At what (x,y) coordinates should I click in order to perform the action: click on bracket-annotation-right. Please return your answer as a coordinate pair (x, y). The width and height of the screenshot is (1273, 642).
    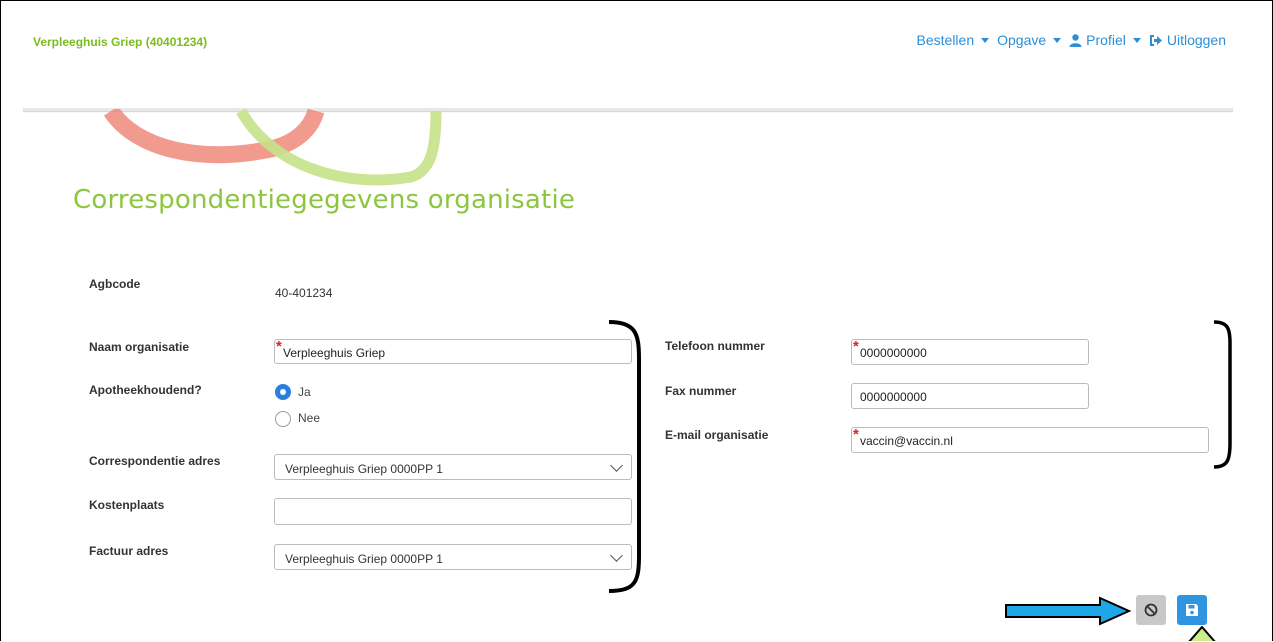
    Looking at the image, I should click on (1222, 394).